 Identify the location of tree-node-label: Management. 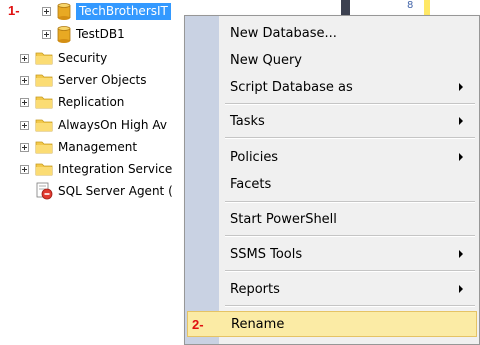
(97, 147).